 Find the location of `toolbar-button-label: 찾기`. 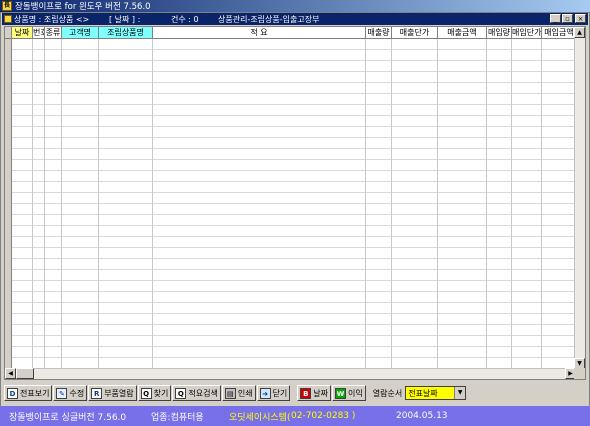

toolbar-button-label: 찾기 is located at coordinates (161, 393).